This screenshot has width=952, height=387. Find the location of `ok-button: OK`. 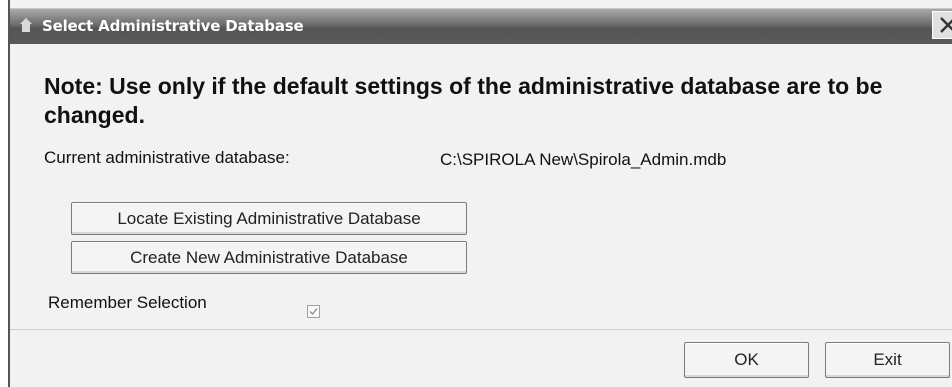

ok-button: OK is located at coordinates (746, 360).